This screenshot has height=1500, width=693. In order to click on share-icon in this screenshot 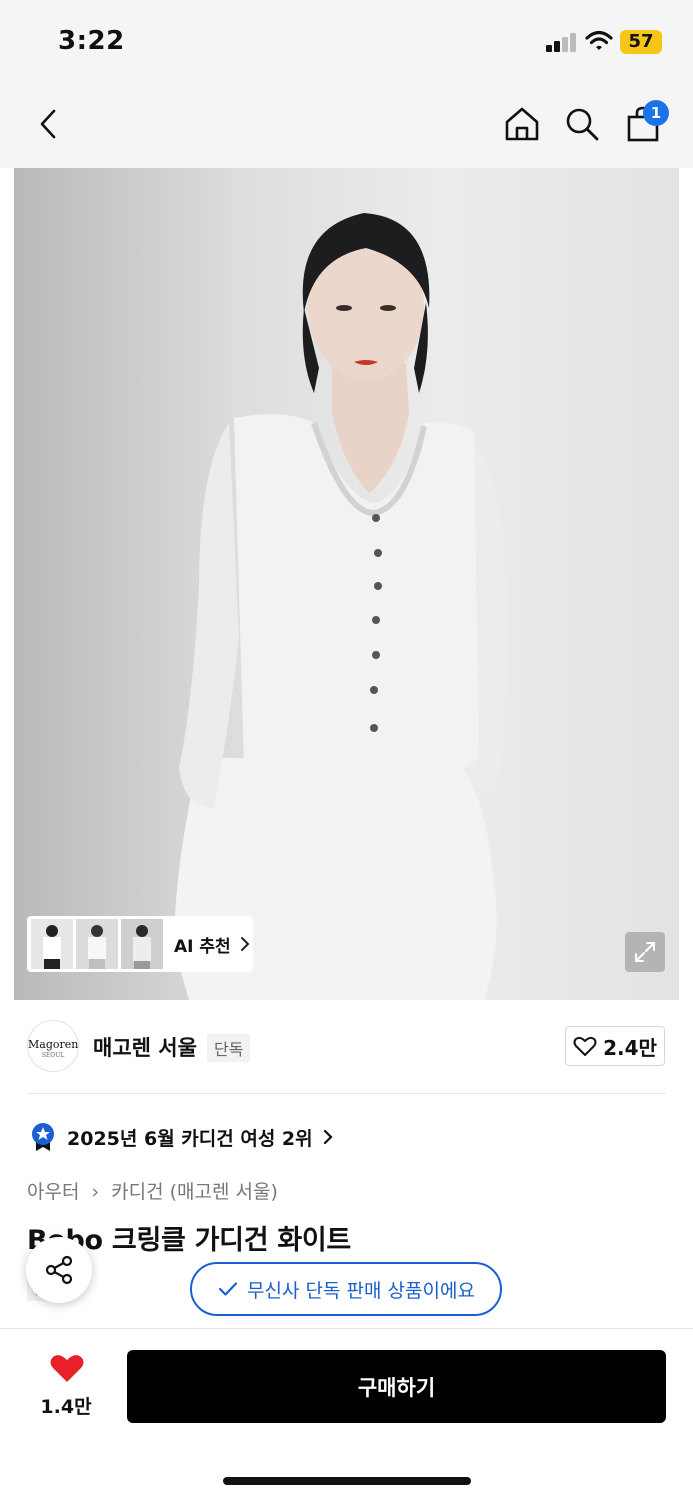, I will do `click(59, 1270)`.